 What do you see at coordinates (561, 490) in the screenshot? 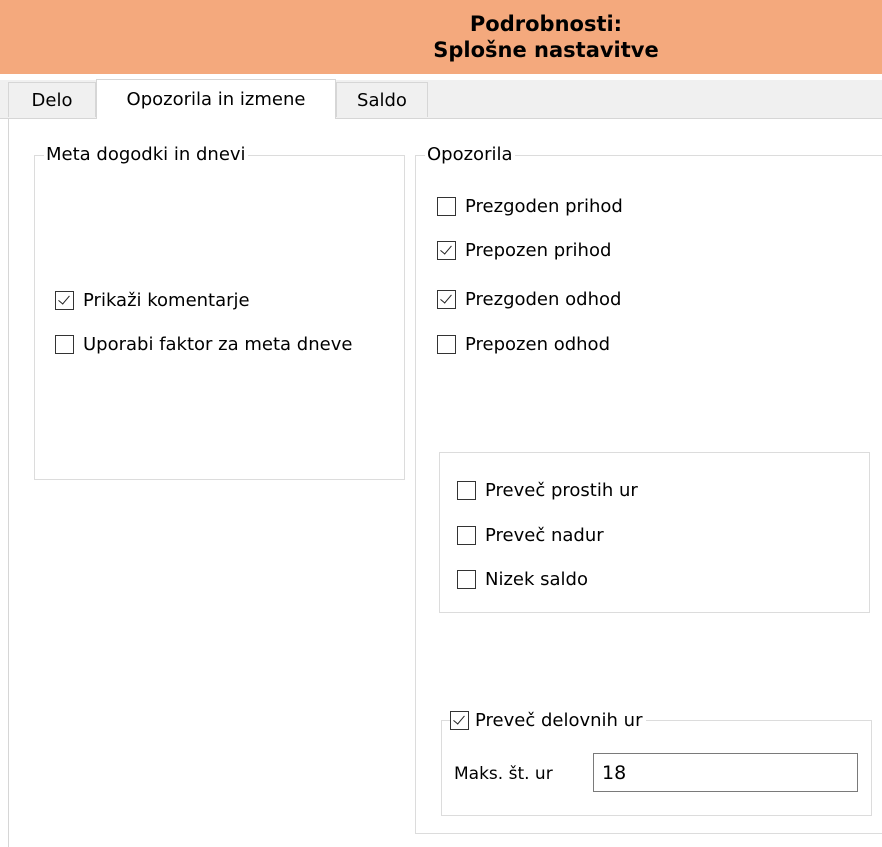
I see `too-many-free-hours-label: Preveč prostih ur` at bounding box center [561, 490].